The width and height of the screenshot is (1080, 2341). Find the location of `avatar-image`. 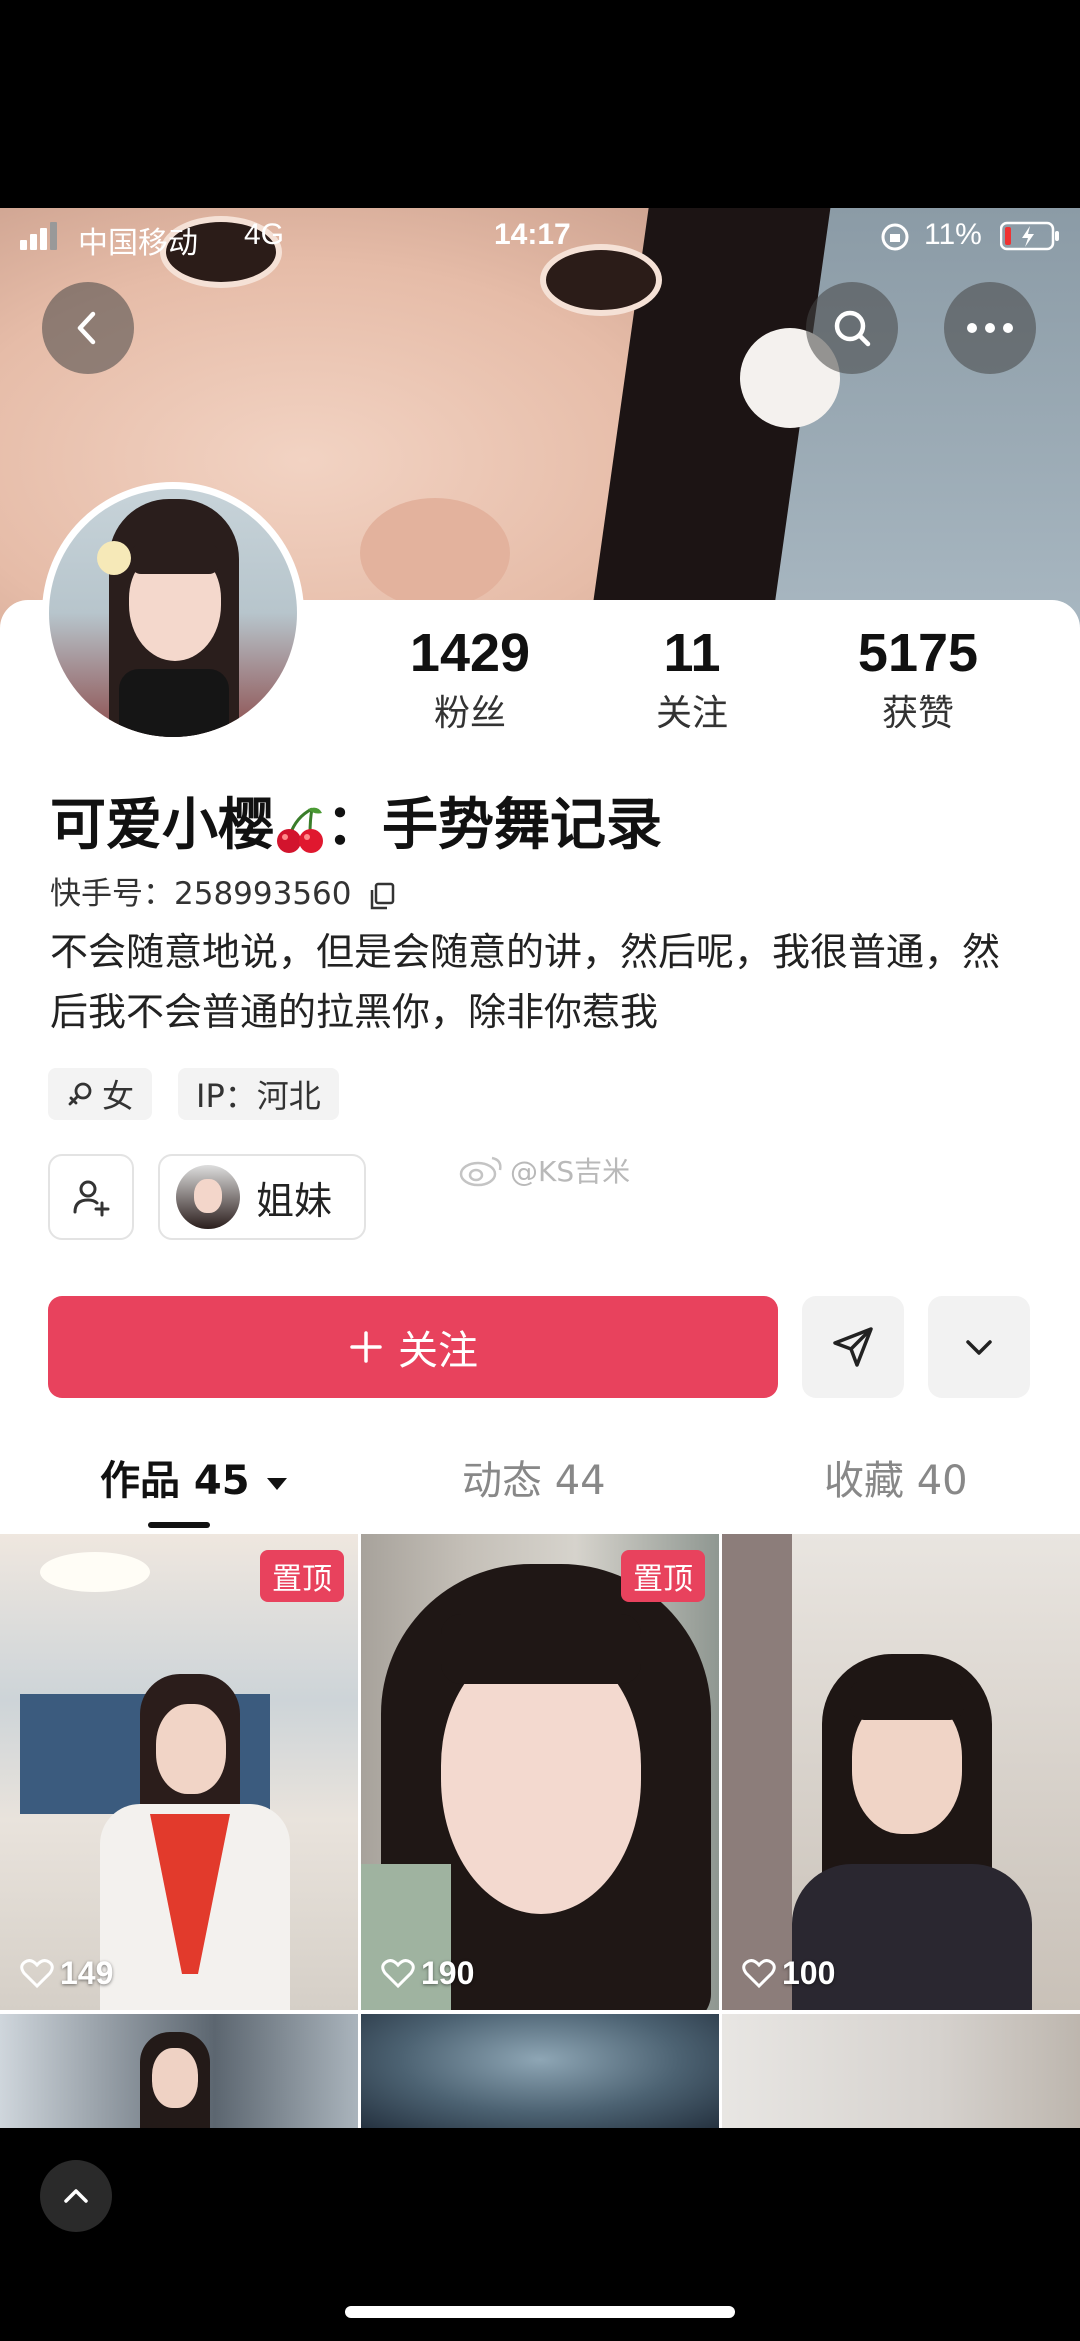

avatar-image is located at coordinates (173, 613).